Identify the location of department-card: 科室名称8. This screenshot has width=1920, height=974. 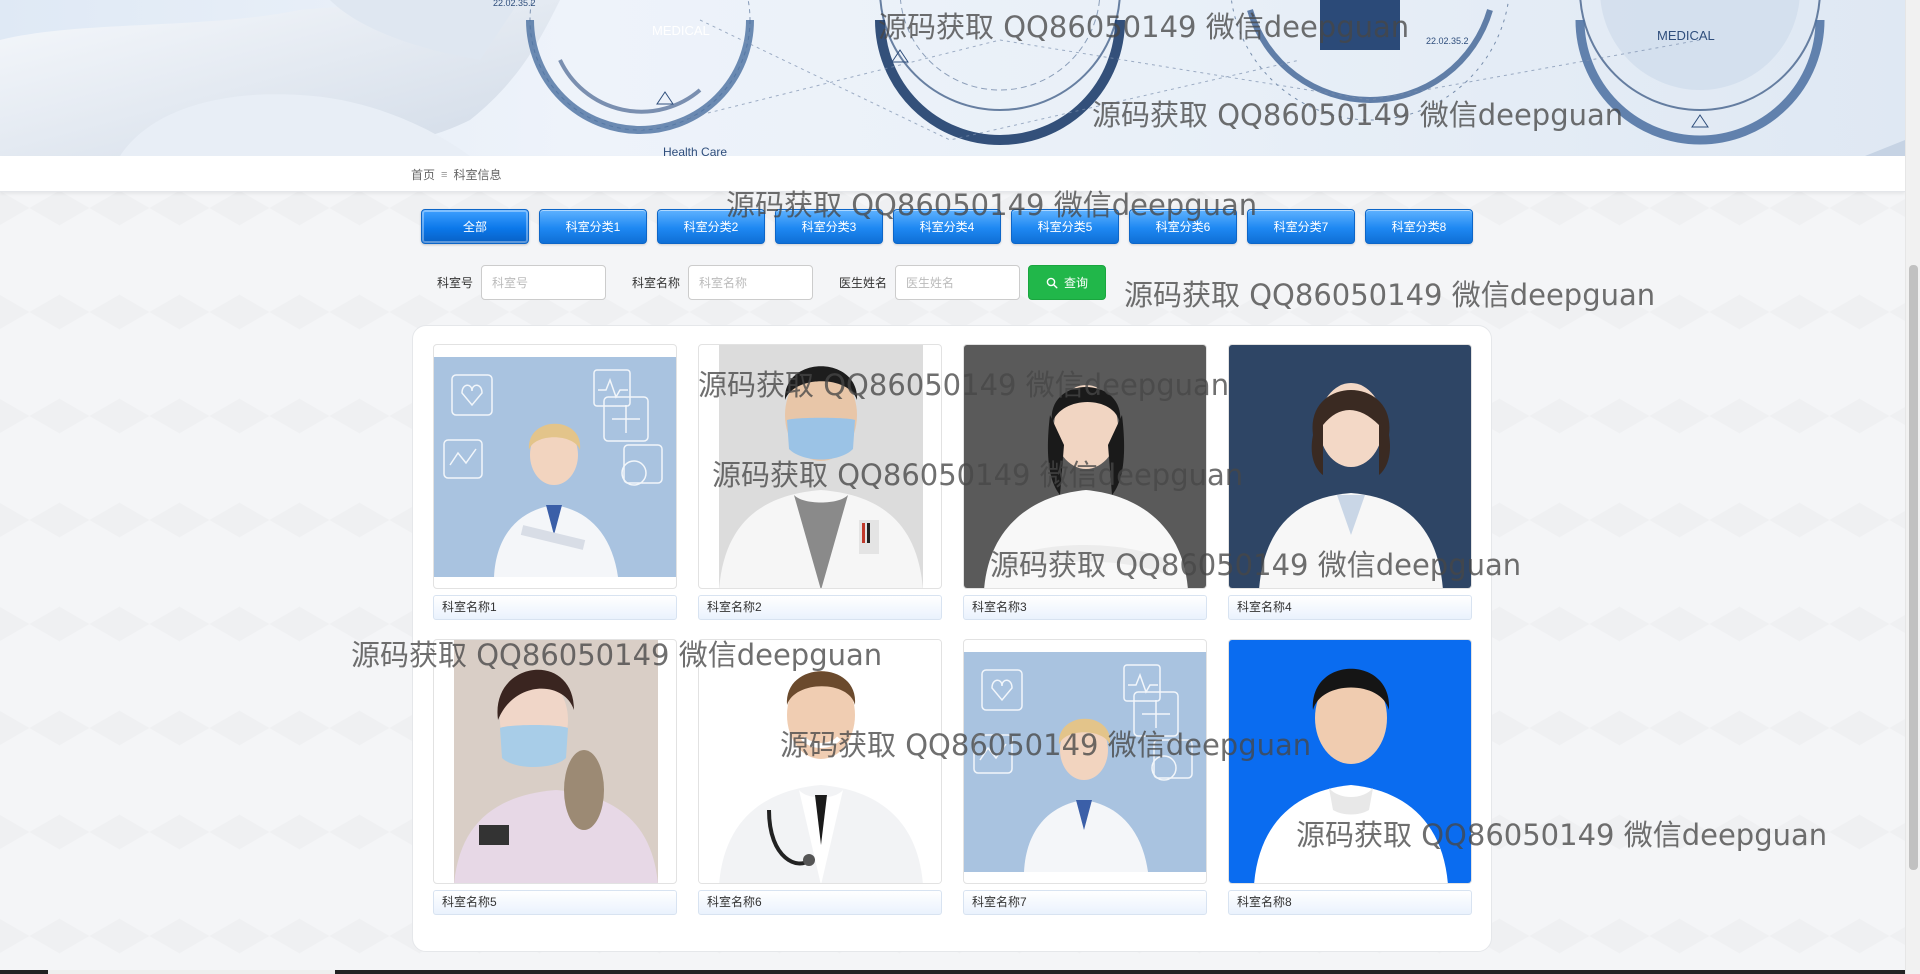
(1350, 777).